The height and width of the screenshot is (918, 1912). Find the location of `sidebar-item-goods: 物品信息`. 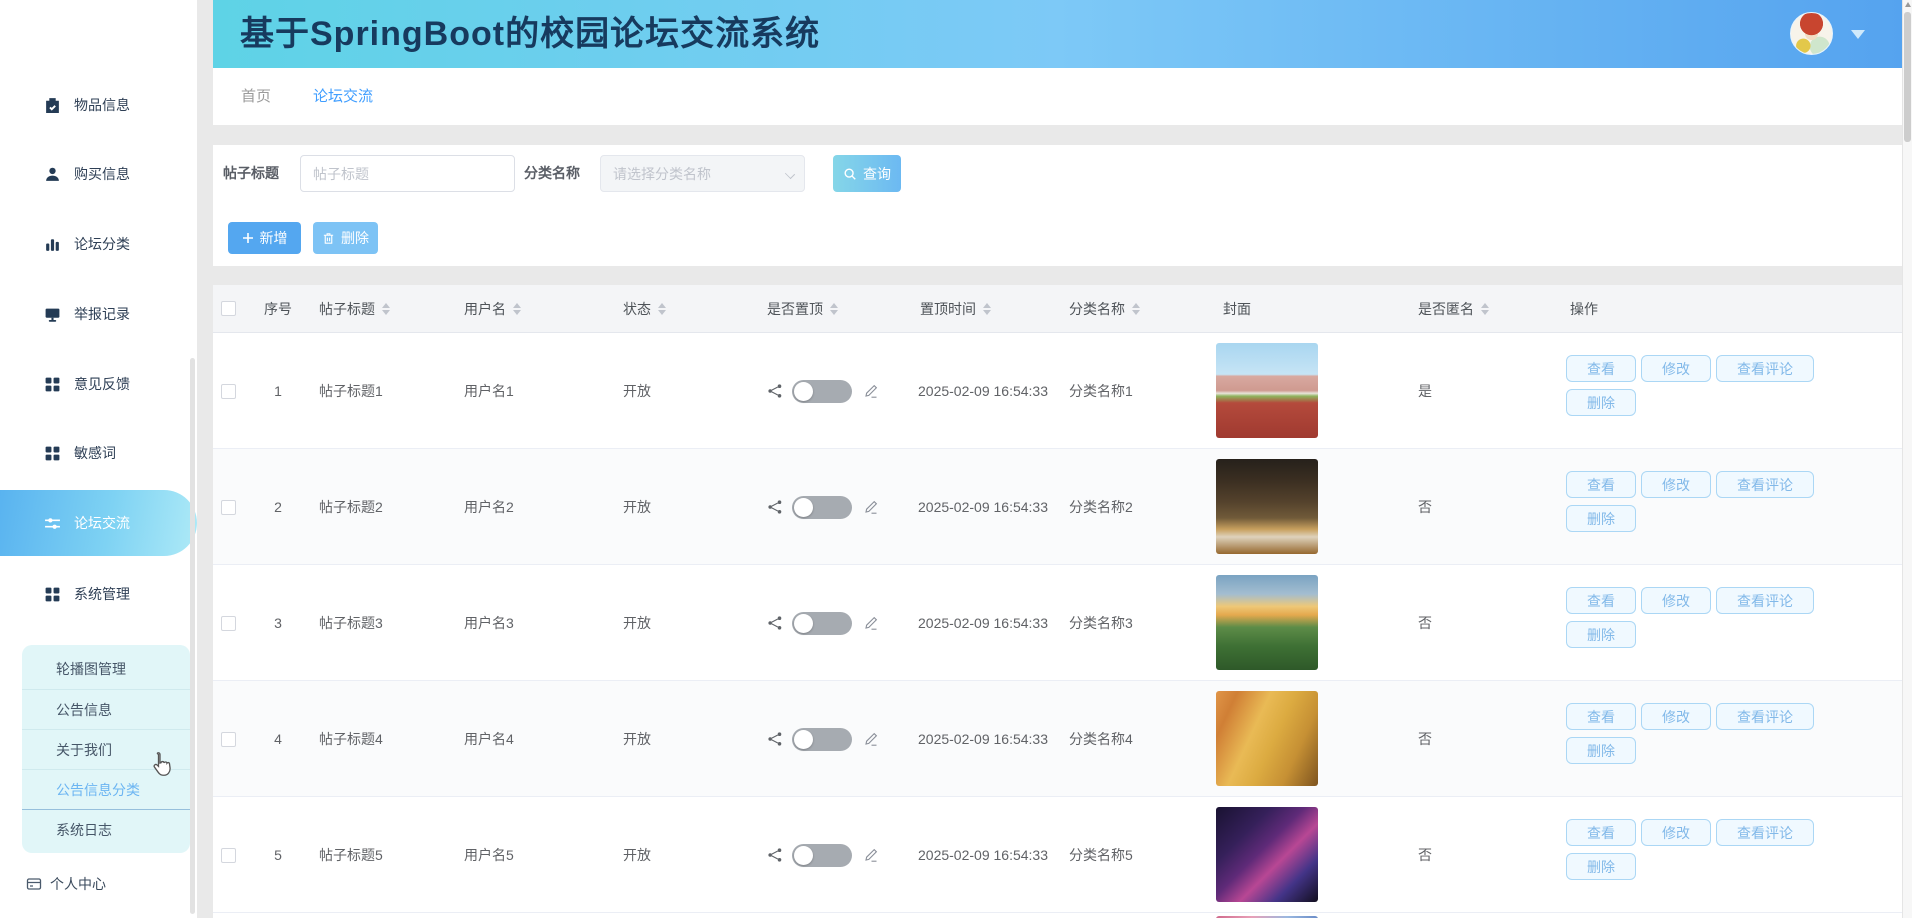

sidebar-item-goods: 物品信息 is located at coordinates (98, 105).